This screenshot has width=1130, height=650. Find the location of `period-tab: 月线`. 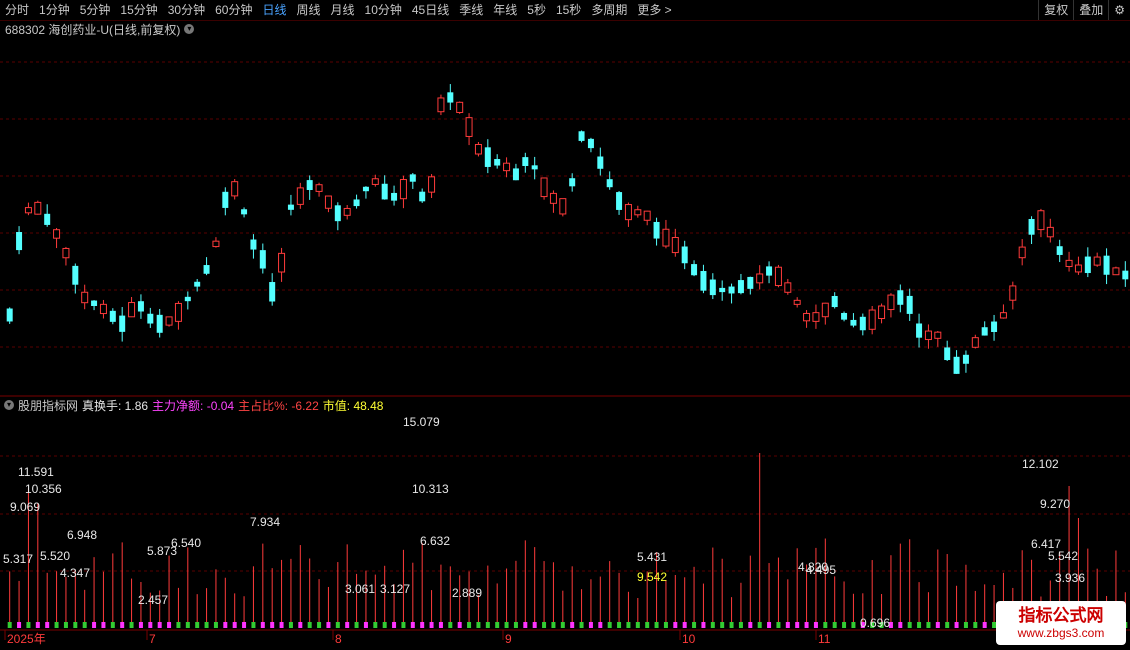

period-tab: 月线 is located at coordinates (343, 10).